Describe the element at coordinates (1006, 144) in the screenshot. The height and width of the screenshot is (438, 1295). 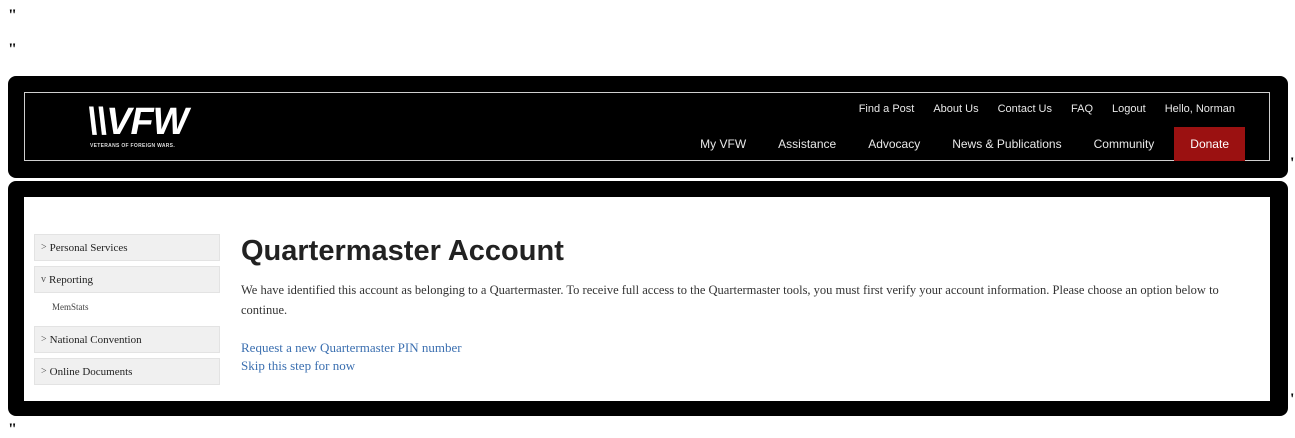
I see `nav-news-publications: News & Publications` at that location.